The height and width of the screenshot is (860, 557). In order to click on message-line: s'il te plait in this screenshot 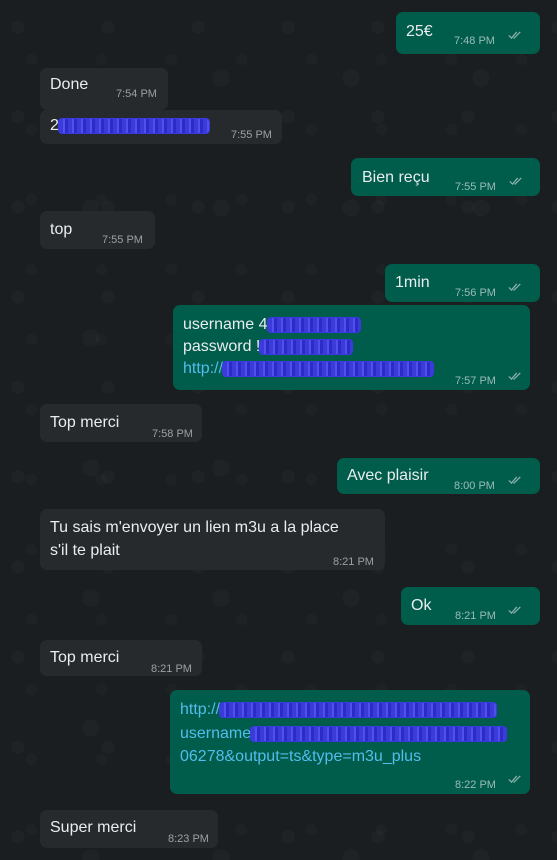, I will do `click(85, 550)`.